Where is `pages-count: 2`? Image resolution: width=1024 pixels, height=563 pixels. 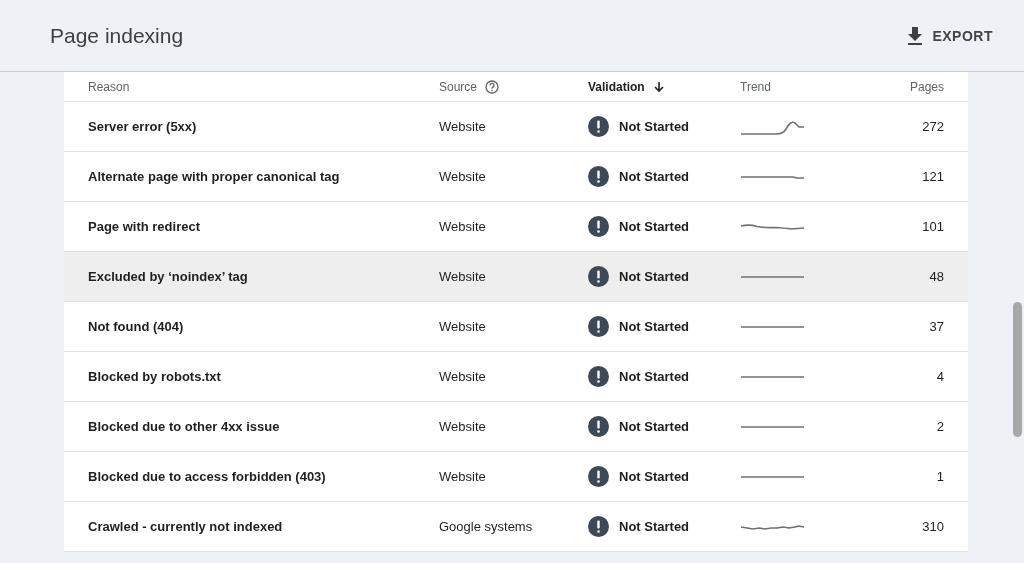 pages-count: 2 is located at coordinates (940, 426).